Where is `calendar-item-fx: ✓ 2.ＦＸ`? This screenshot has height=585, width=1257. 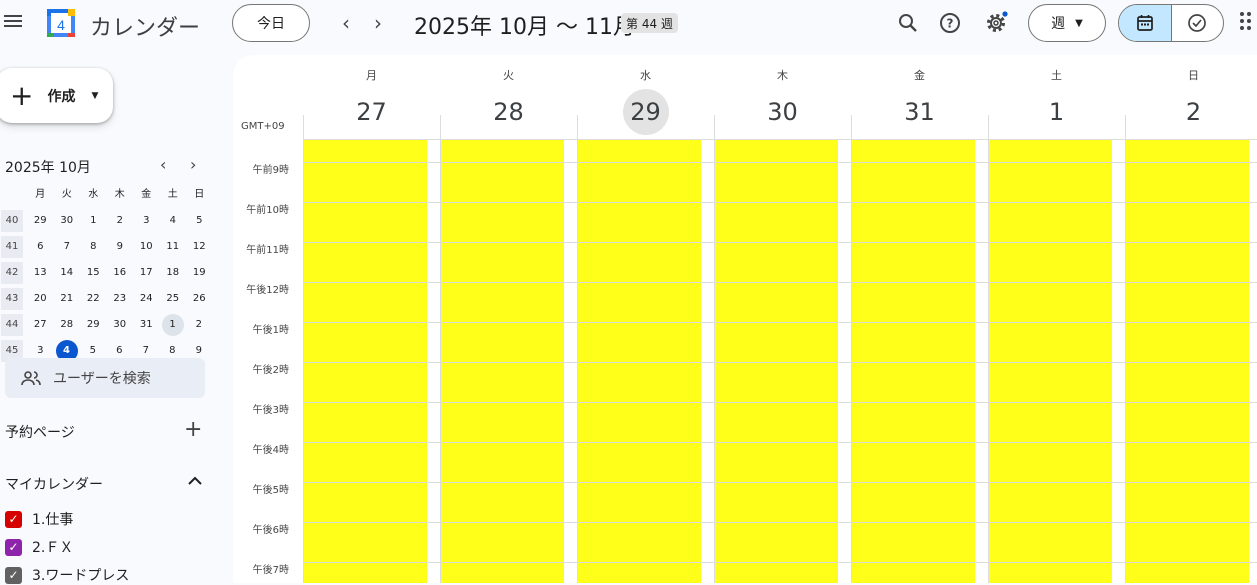
calendar-item-fx: ✓ 2.ＦＸ is located at coordinates (39, 547).